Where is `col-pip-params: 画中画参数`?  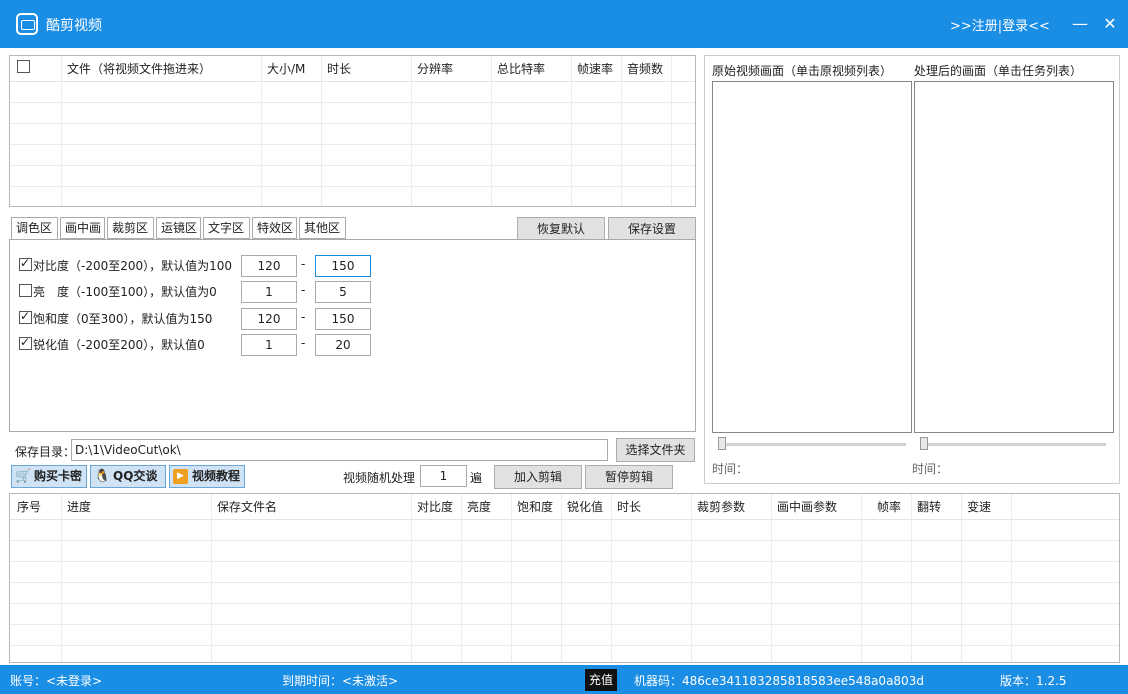 col-pip-params: 画中画参数 is located at coordinates (805, 507).